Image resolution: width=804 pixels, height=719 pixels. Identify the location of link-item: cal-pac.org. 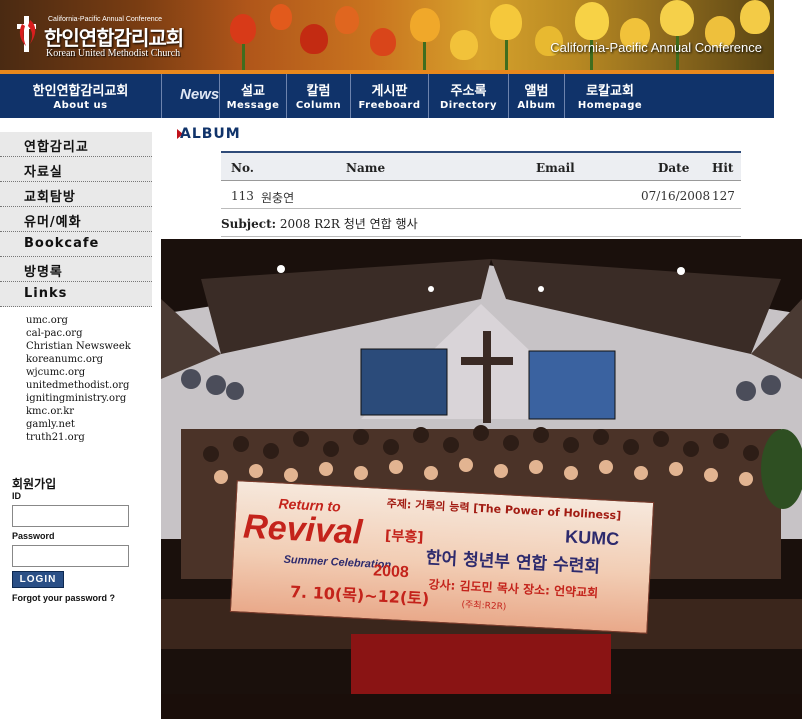
(78, 333).